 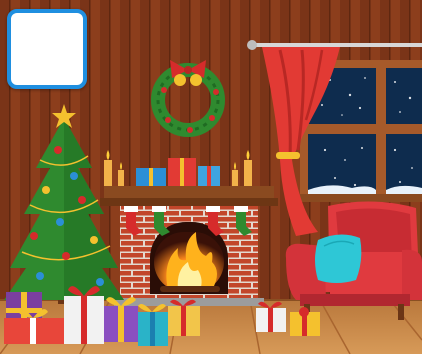 I want to click on inventory-slot, so click(x=47, y=49).